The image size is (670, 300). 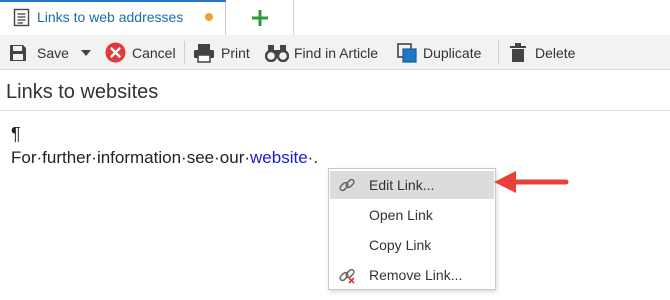 What do you see at coordinates (518, 52) in the screenshot?
I see `trash-icon` at bounding box center [518, 52].